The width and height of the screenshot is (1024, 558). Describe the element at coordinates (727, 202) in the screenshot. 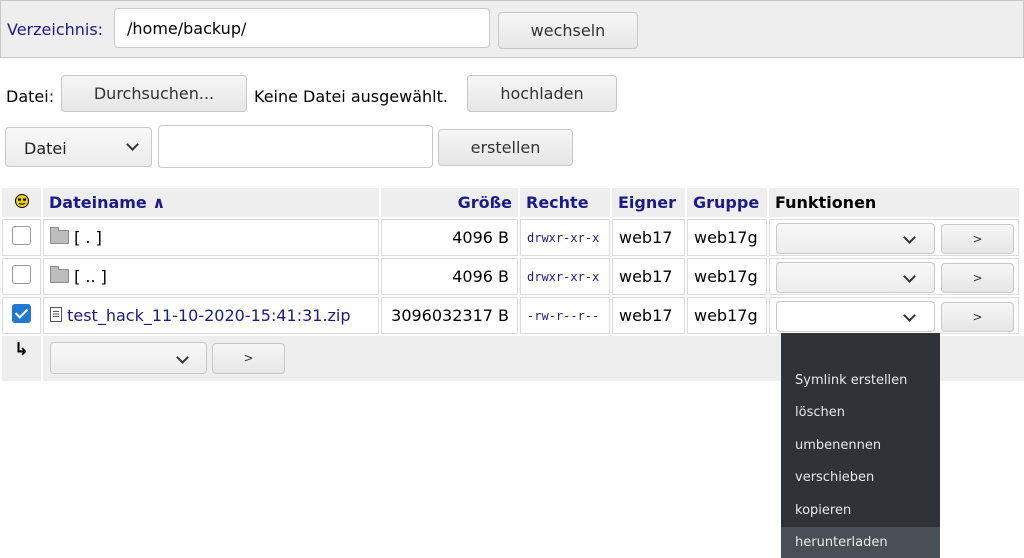

I see `column-group-header: Gruppe` at that location.